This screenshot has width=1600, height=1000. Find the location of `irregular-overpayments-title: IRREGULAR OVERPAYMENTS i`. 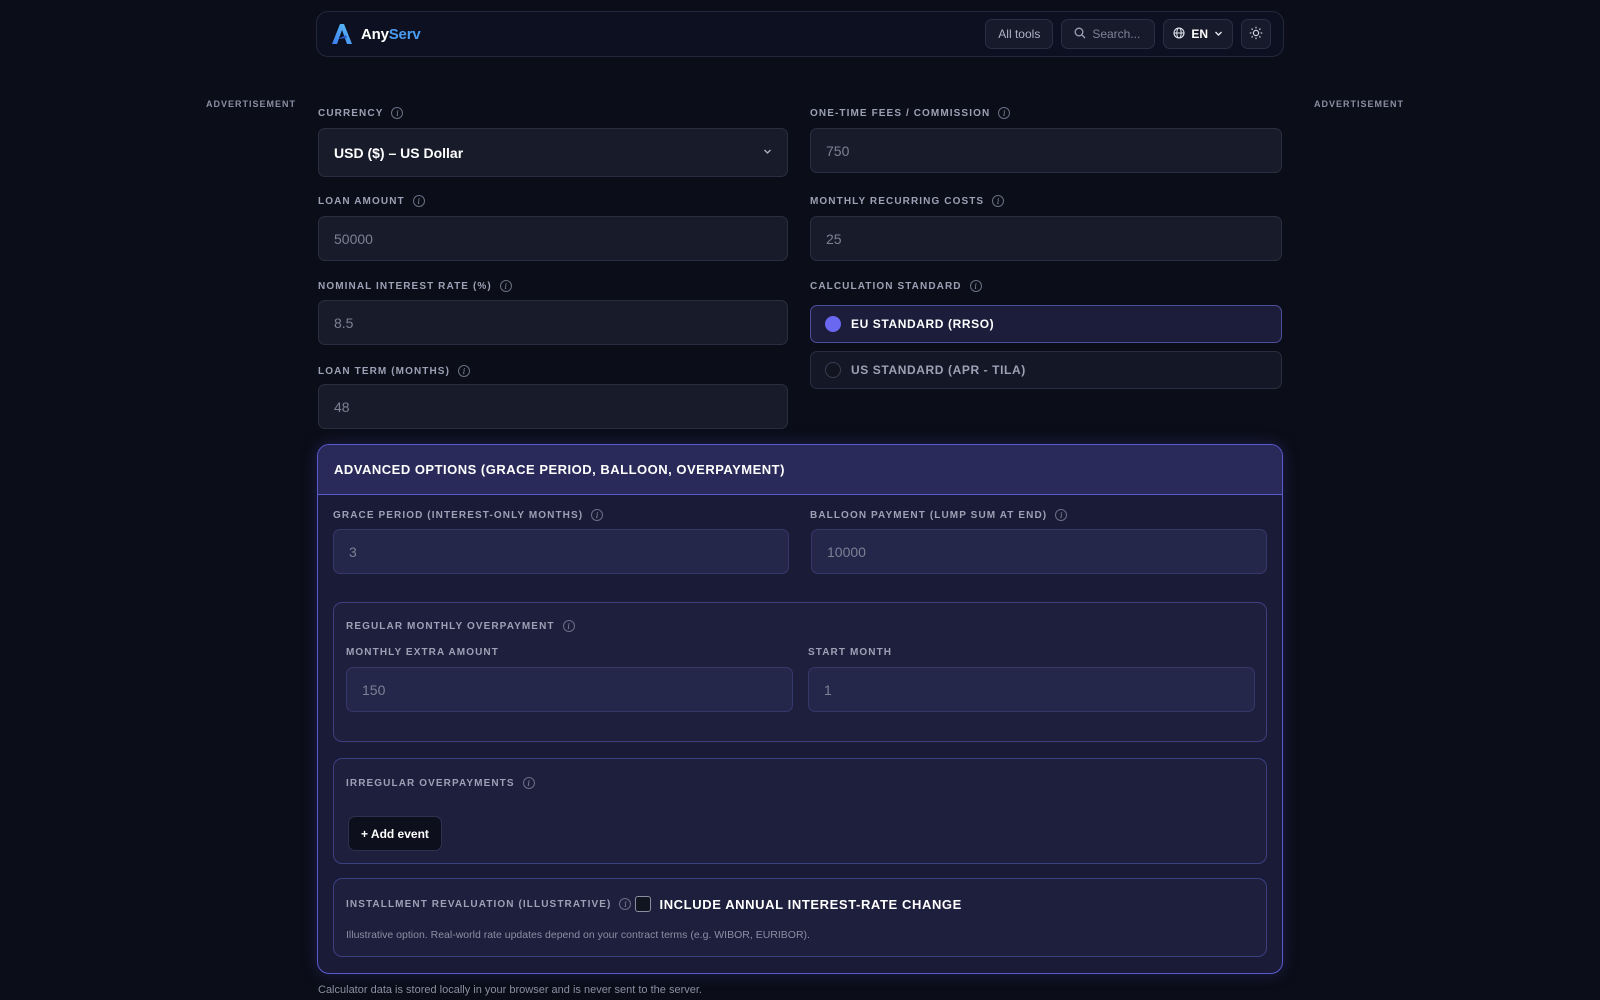

irregular-overpayments-title: IRREGULAR OVERPAYMENTS i is located at coordinates (440, 783).